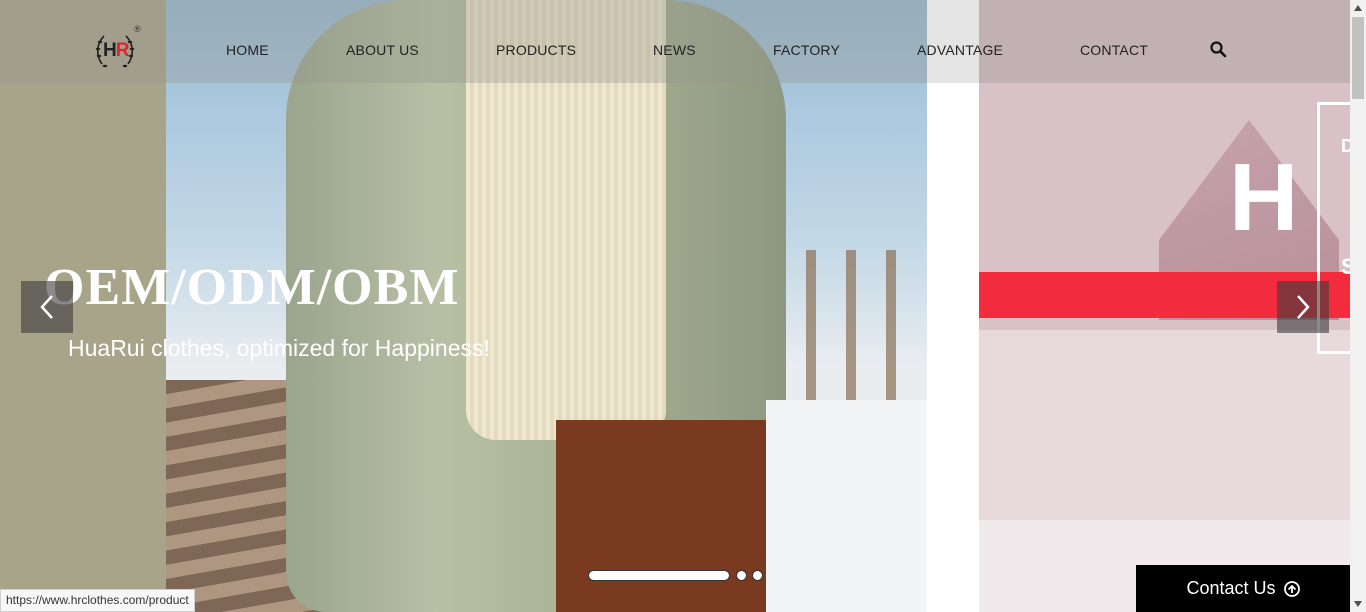 The width and height of the screenshot is (1366, 612). What do you see at coordinates (960, 50) in the screenshot?
I see `nav-advantage: ADVANTAGE` at bounding box center [960, 50].